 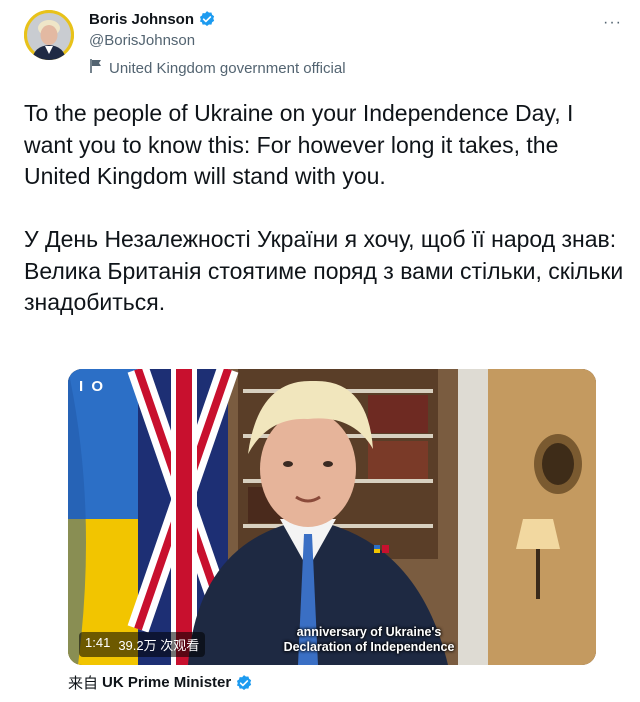 I want to click on video-source: 来自 UK Prime Minister, so click(x=160, y=682).